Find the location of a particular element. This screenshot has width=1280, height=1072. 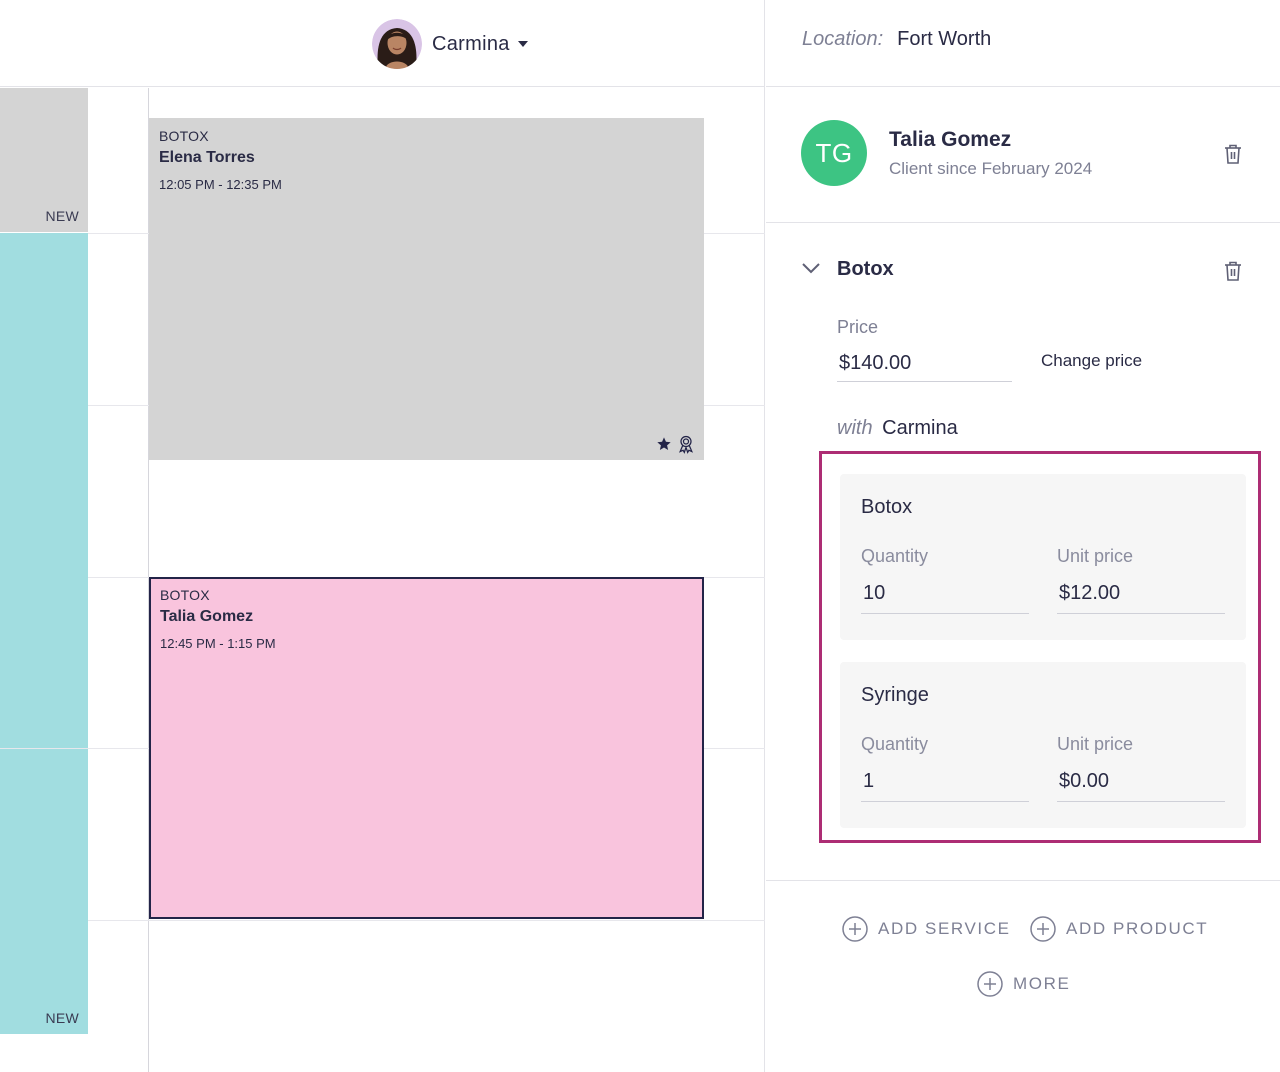

appointment-icons is located at coordinates (676, 444).